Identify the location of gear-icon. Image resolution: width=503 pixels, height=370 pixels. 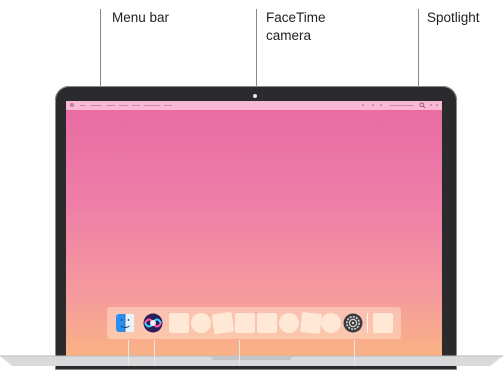
(353, 323).